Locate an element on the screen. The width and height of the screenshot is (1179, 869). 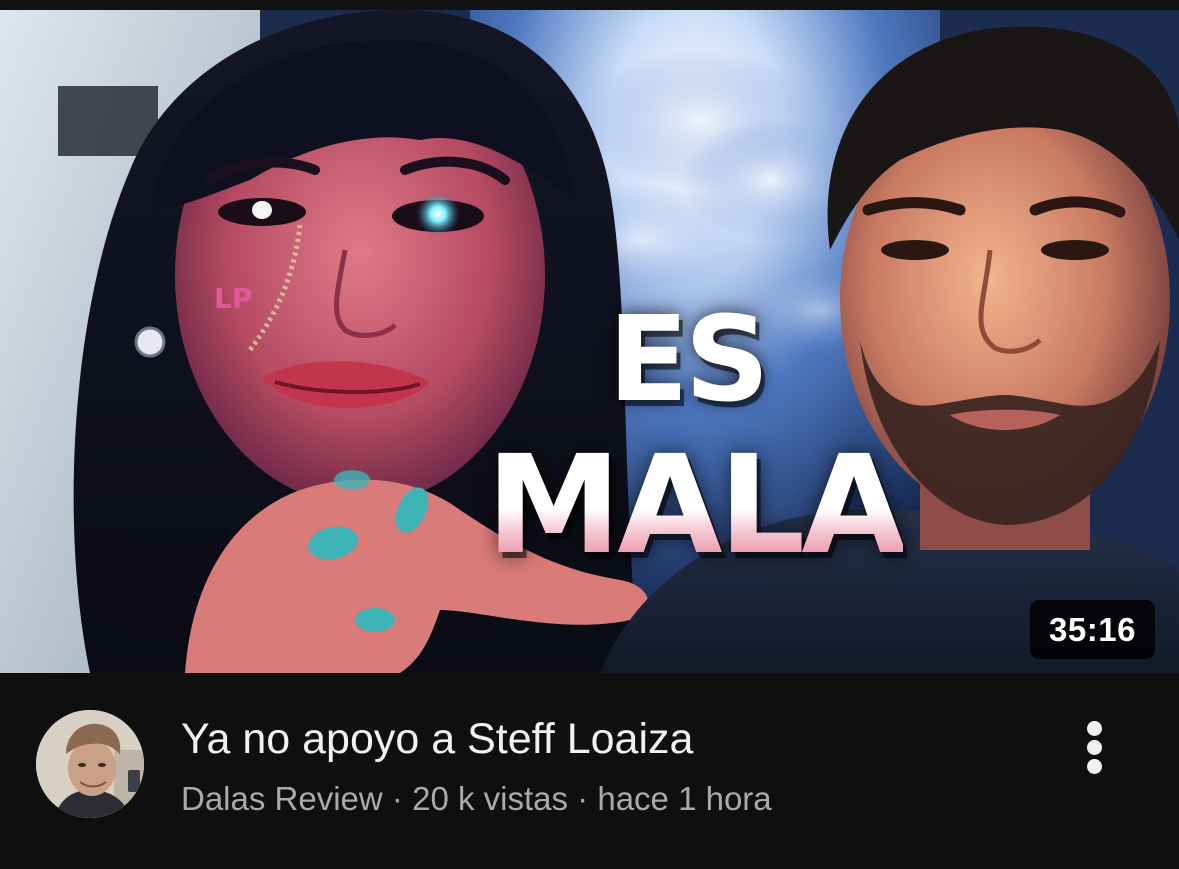
more-options-button is located at coordinates (1095, 746).